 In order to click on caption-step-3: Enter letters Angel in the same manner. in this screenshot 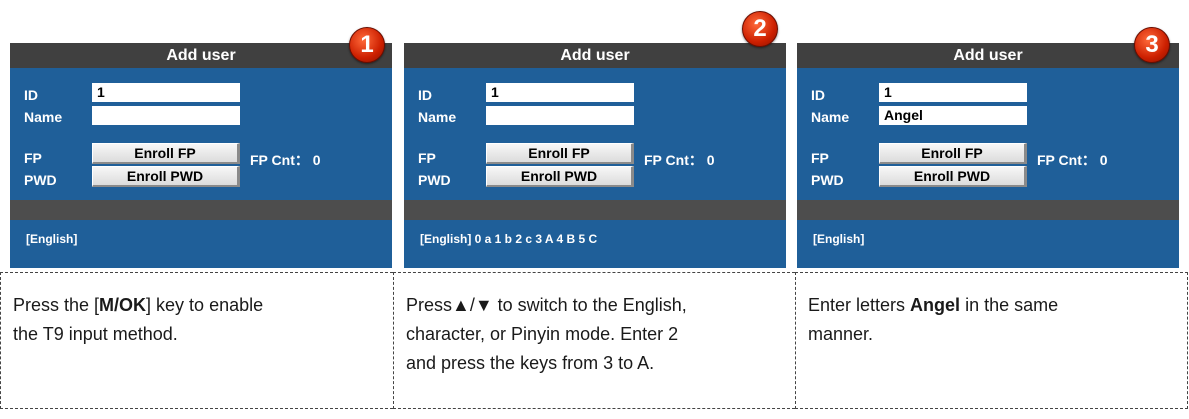, I will do `click(991, 340)`.